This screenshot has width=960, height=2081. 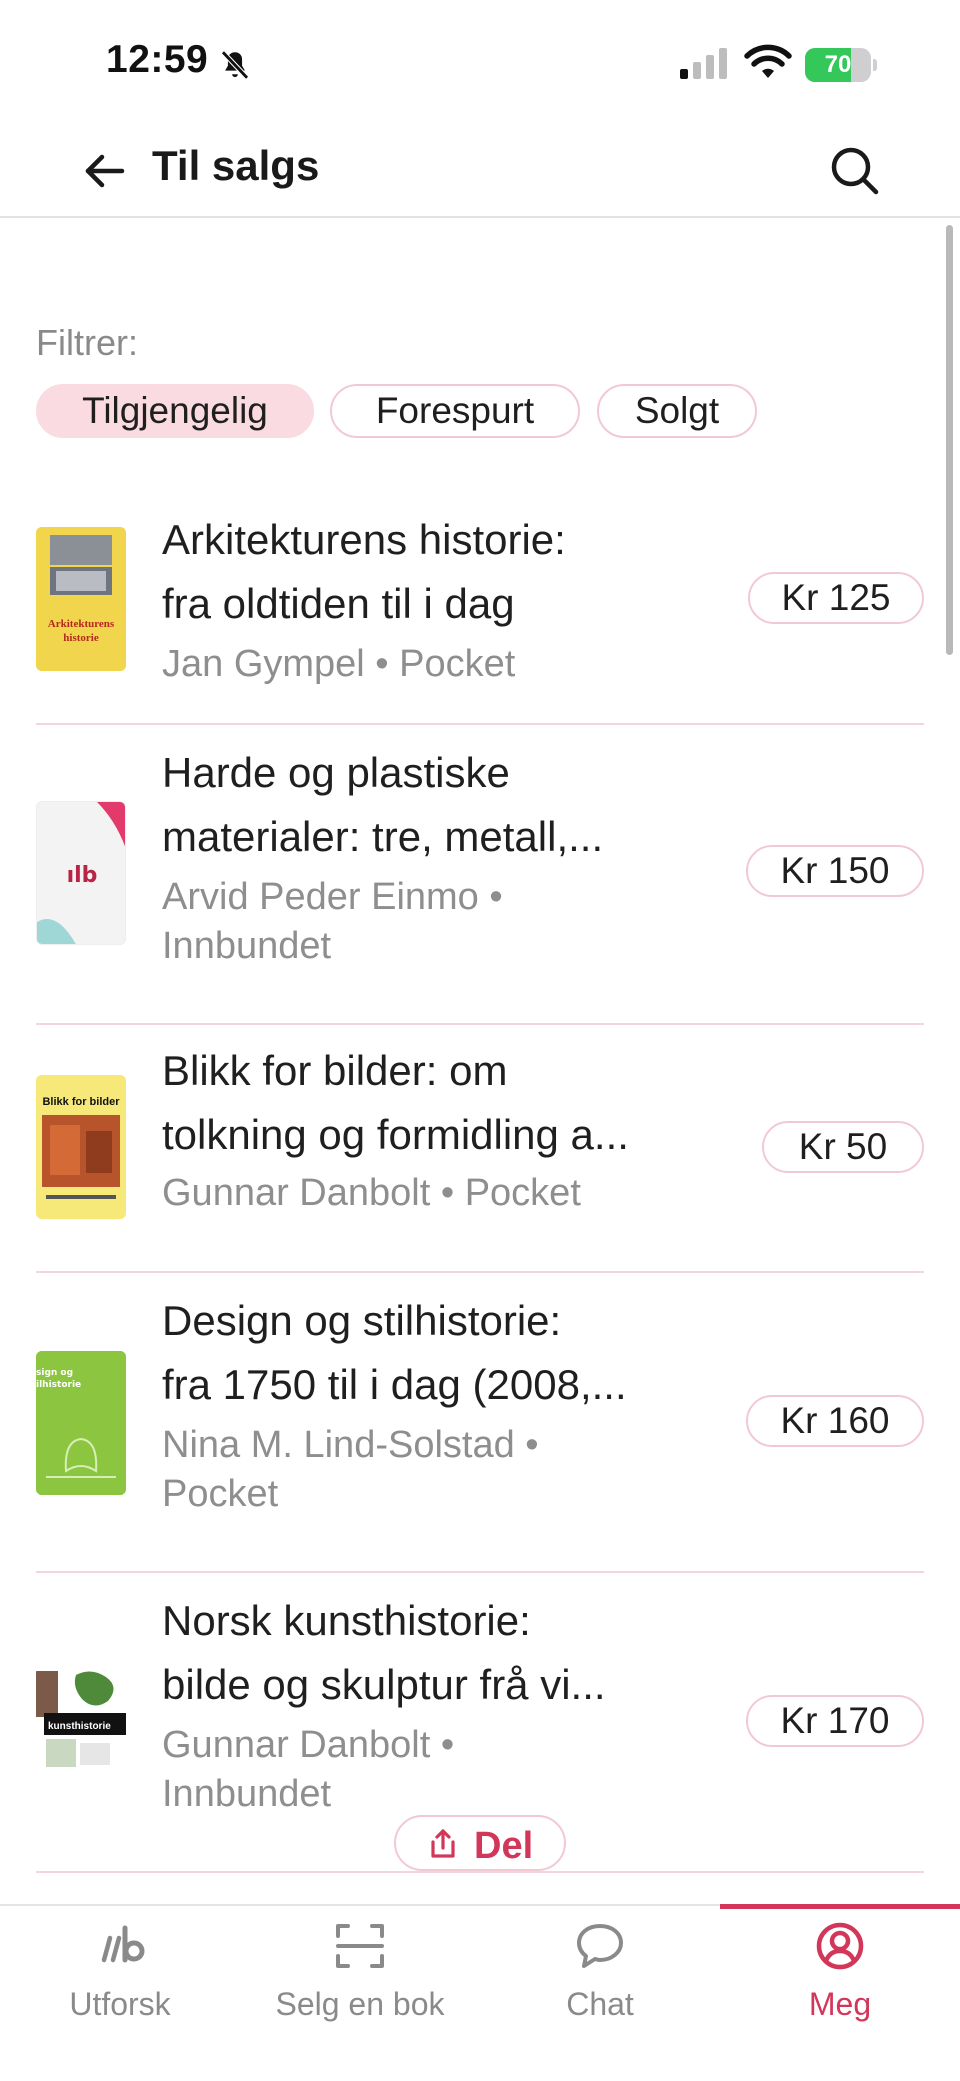 I want to click on book-cover: sign og ilhistorie, so click(x=81, y=1423).